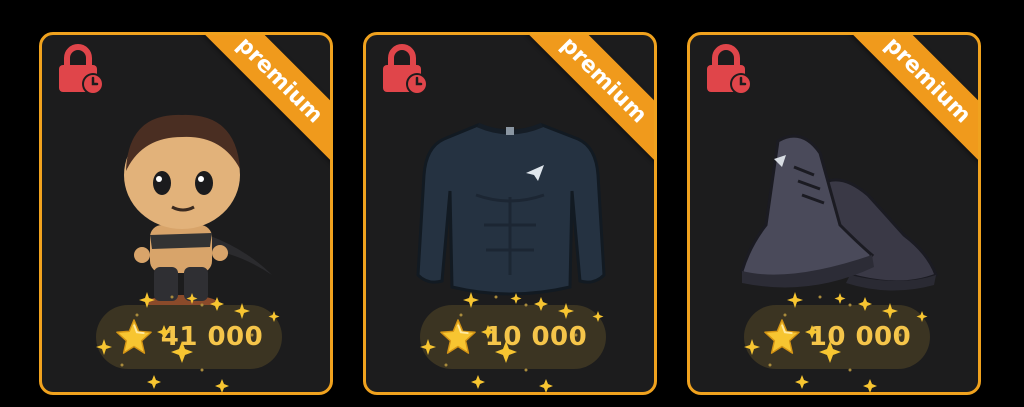  What do you see at coordinates (212, 337) in the screenshot?
I see `price-amount: 41 000` at bounding box center [212, 337].